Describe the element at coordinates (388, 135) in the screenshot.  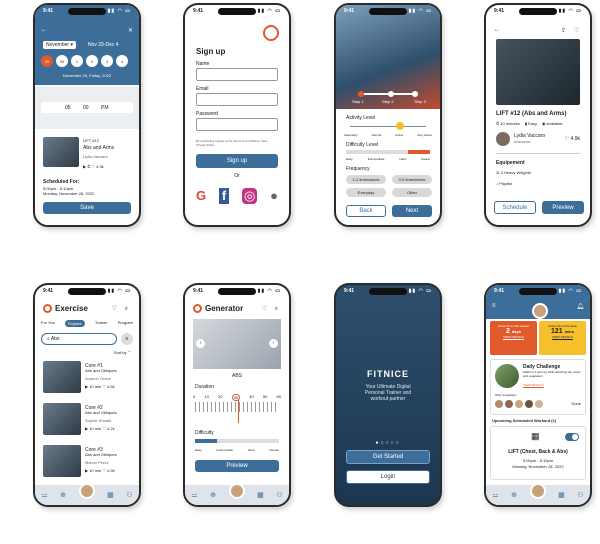
I see `activity-options: Sedentary Normal Active Very Active` at that location.